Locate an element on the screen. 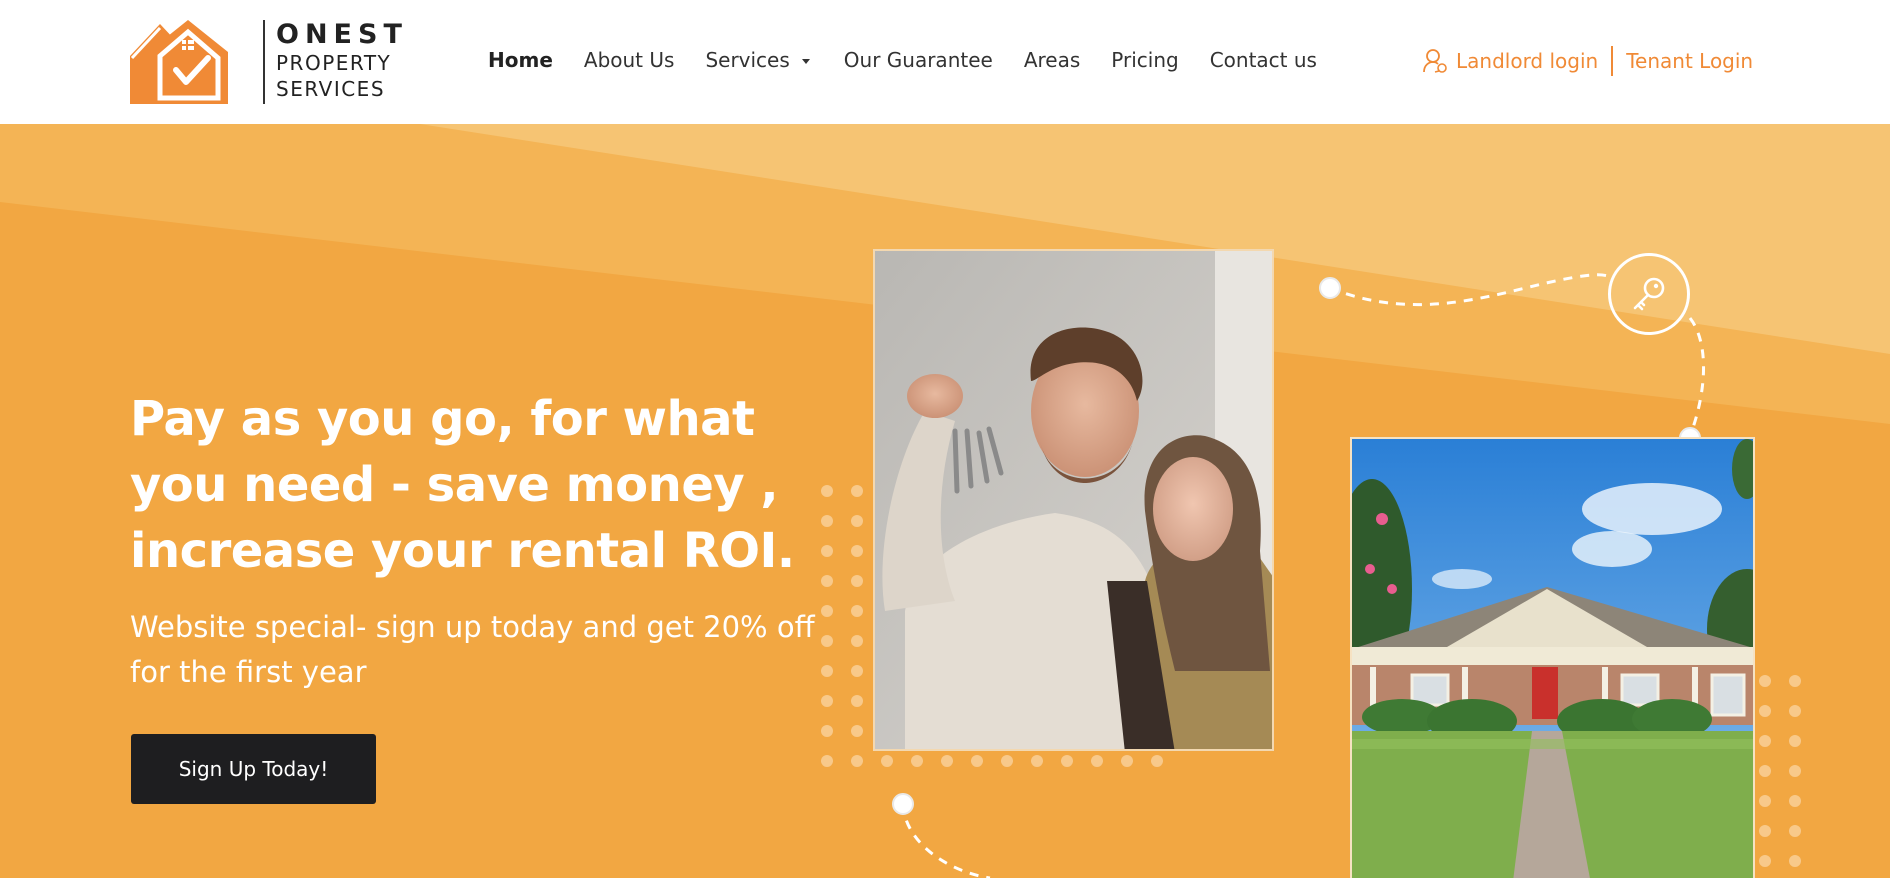 This screenshot has height=878, width=1890. dot-grid-right is located at coordinates (1780, 771).